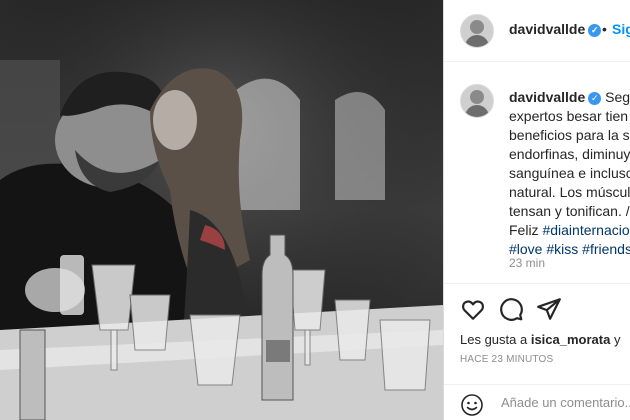 This screenshot has height=420, width=630. What do you see at coordinates (547, 97) in the screenshot?
I see `caption-author-username: davidvallde` at bounding box center [547, 97].